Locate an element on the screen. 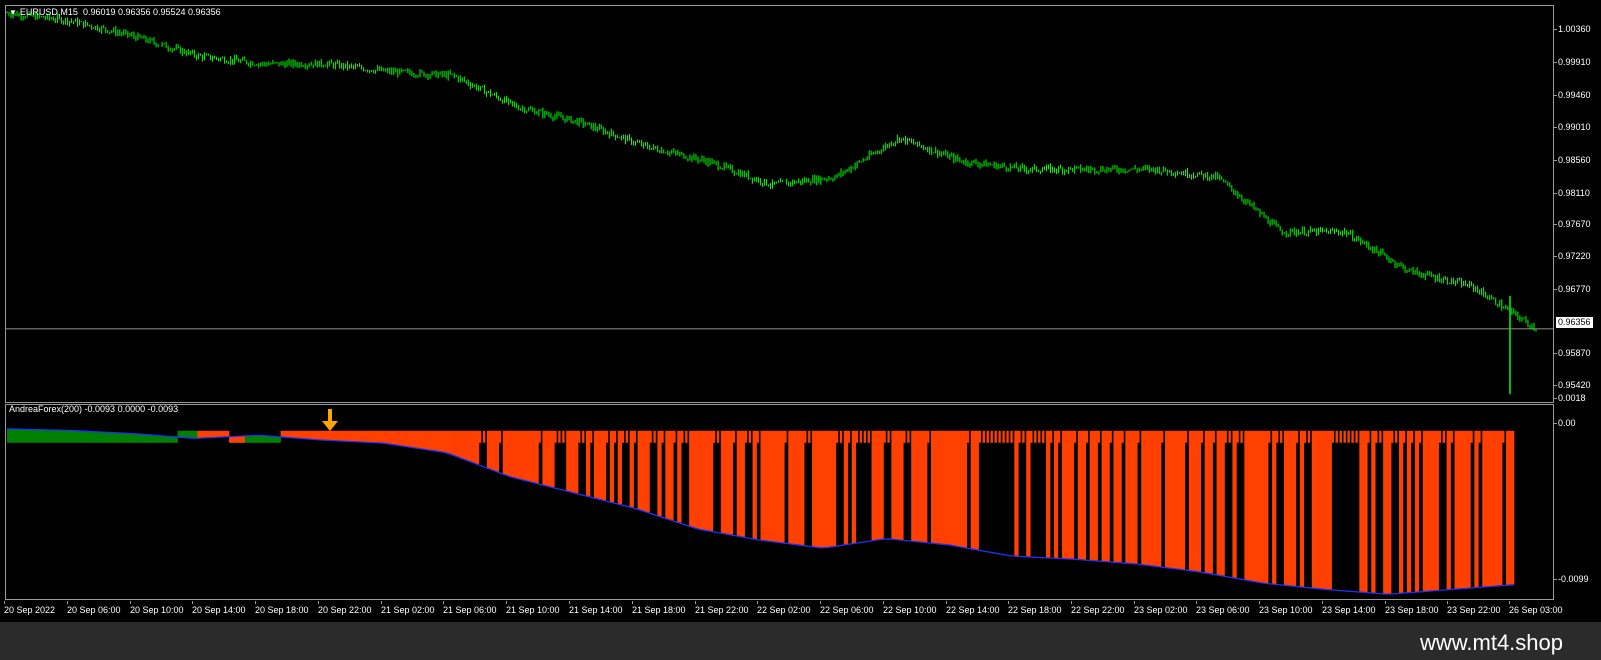 The height and width of the screenshot is (660, 1601). time-tick-label: 23 Sep 18:00 is located at coordinates (1412, 608).